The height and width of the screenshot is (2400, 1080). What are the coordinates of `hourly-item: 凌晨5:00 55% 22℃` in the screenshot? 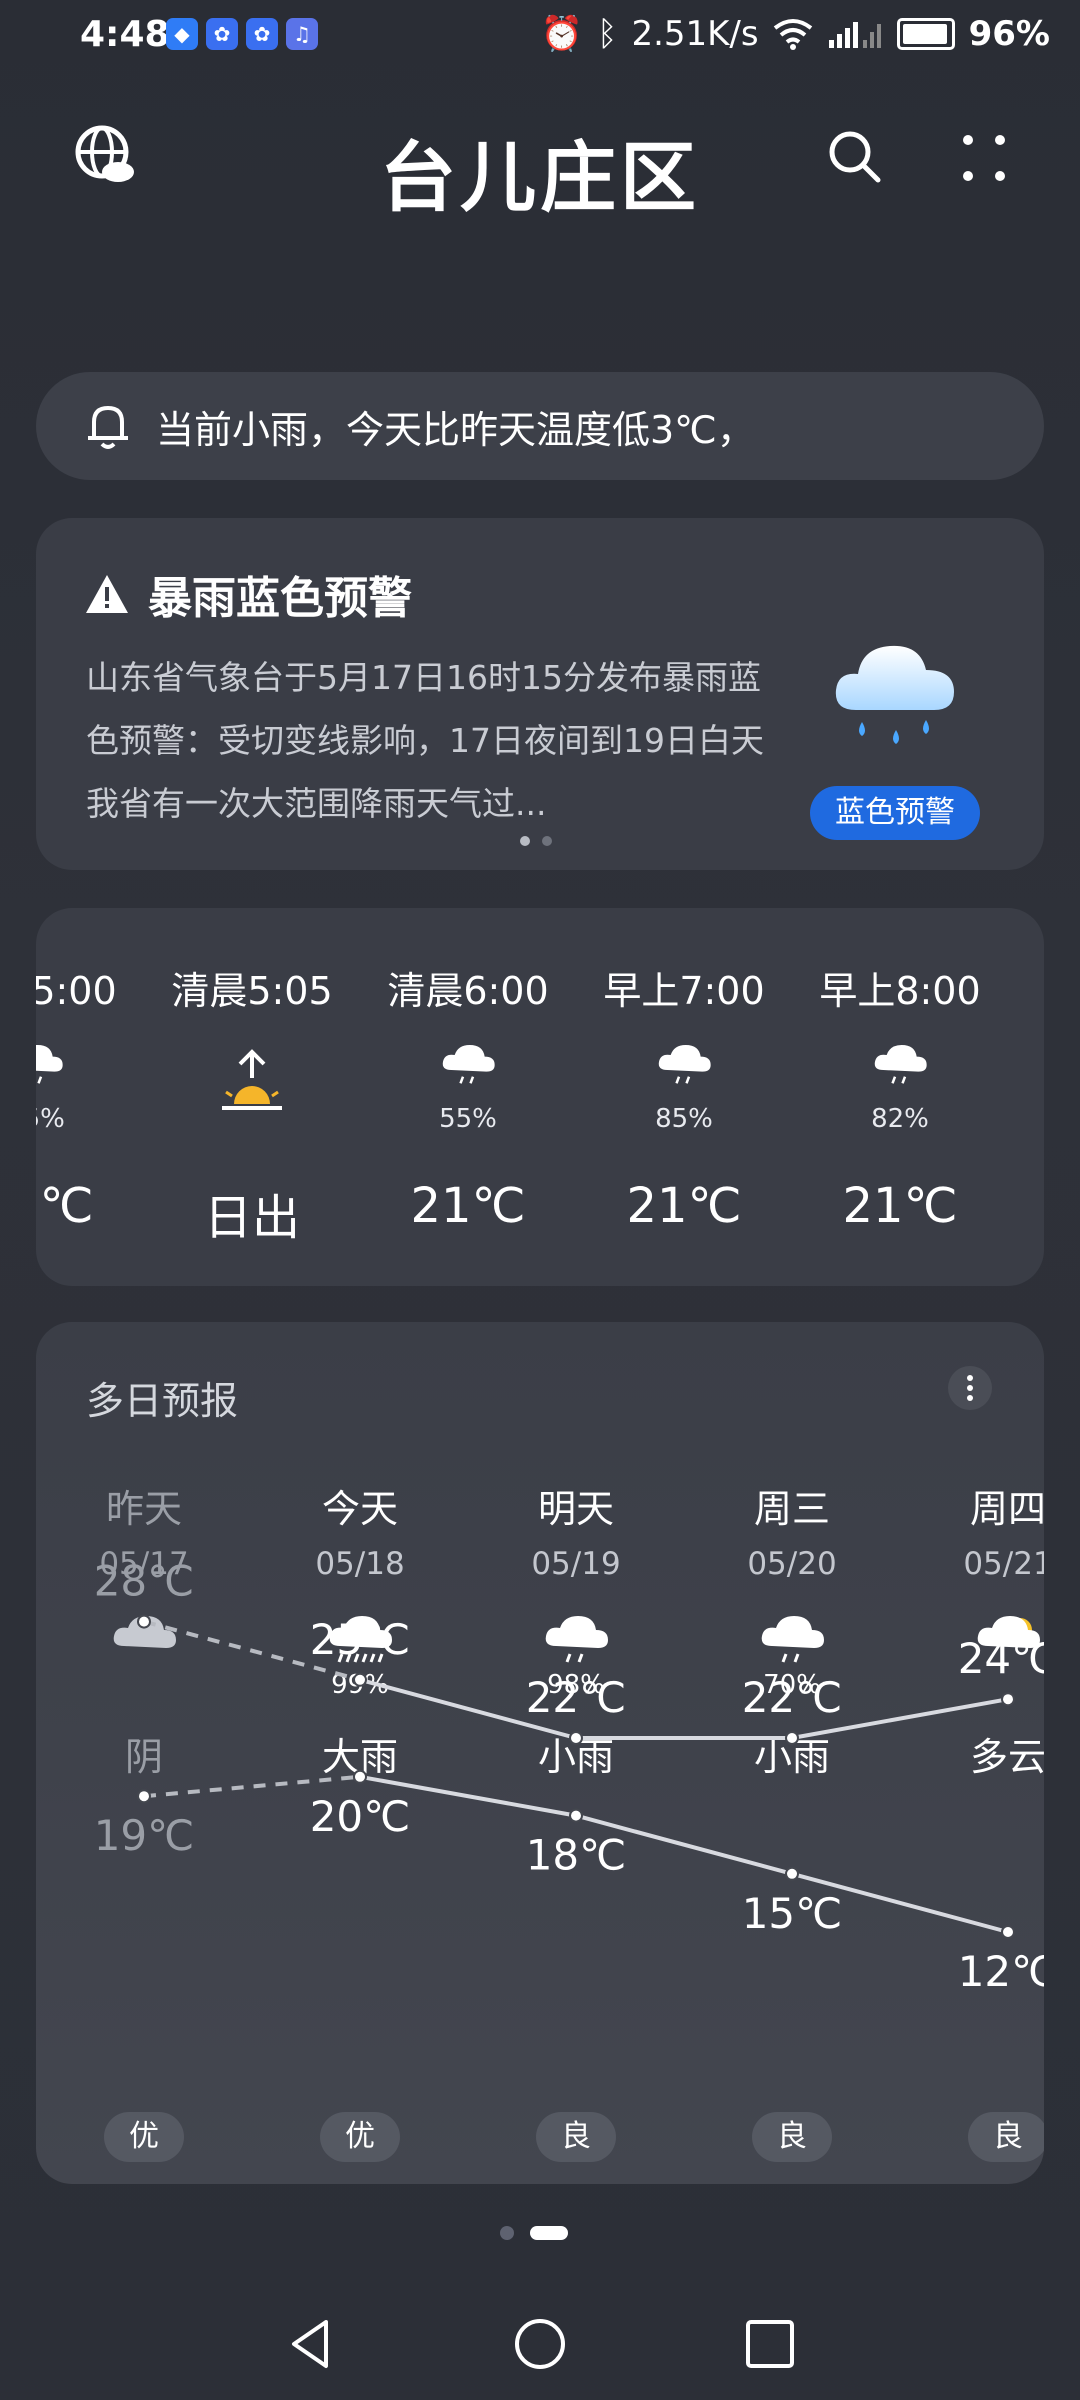 It's located at (90, 1097).